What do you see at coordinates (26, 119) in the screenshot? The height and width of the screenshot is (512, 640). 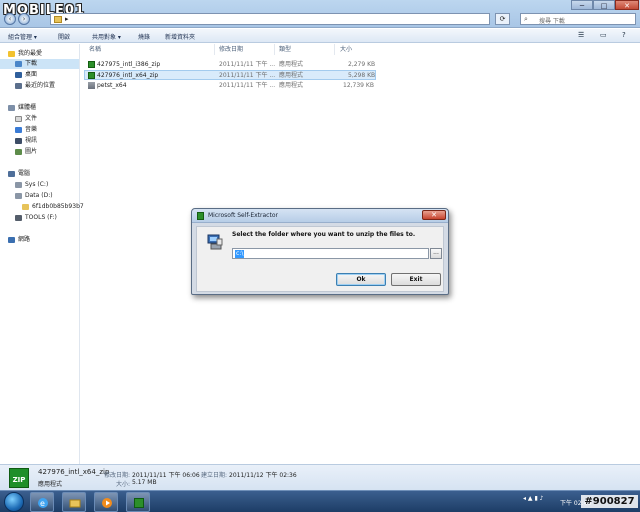 I see `nav-item-documents: 文件` at bounding box center [26, 119].